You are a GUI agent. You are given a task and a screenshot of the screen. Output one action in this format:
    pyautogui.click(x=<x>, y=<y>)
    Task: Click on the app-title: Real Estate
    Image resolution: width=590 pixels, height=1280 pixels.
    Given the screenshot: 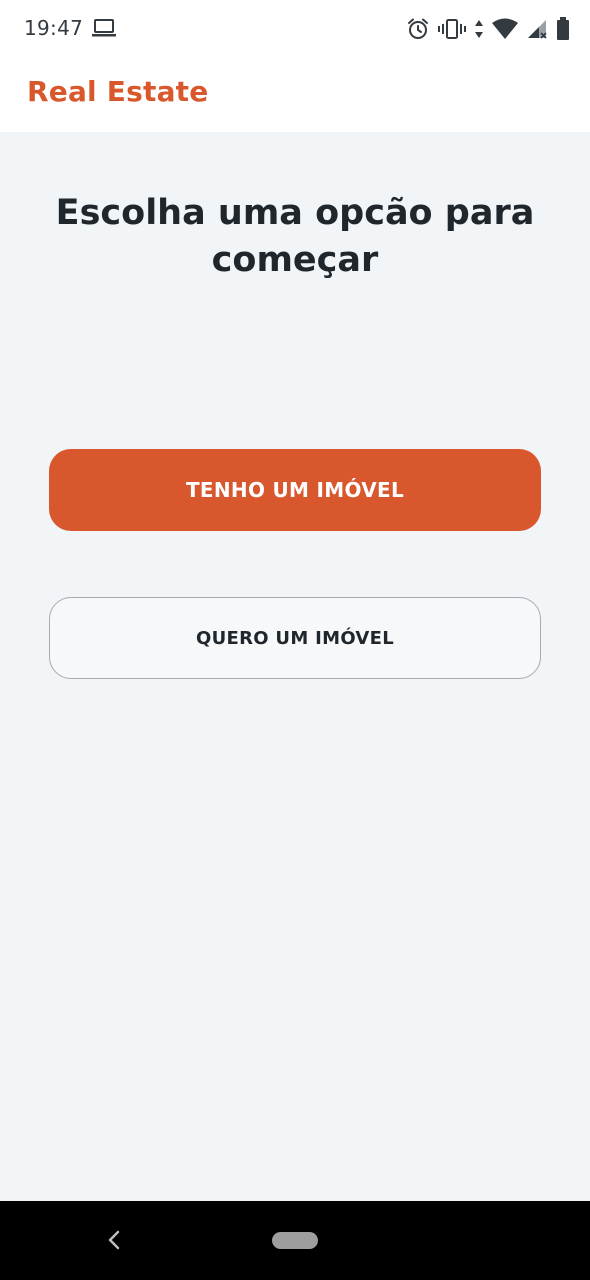 What is the action you would take?
    pyautogui.click(x=118, y=91)
    